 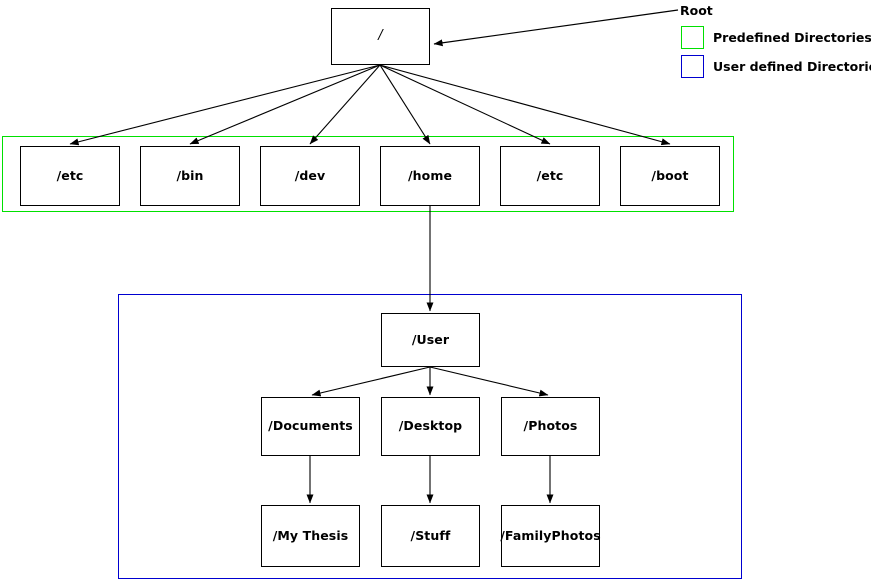 What do you see at coordinates (430, 340) in the screenshot?
I see `node-user: /User` at bounding box center [430, 340].